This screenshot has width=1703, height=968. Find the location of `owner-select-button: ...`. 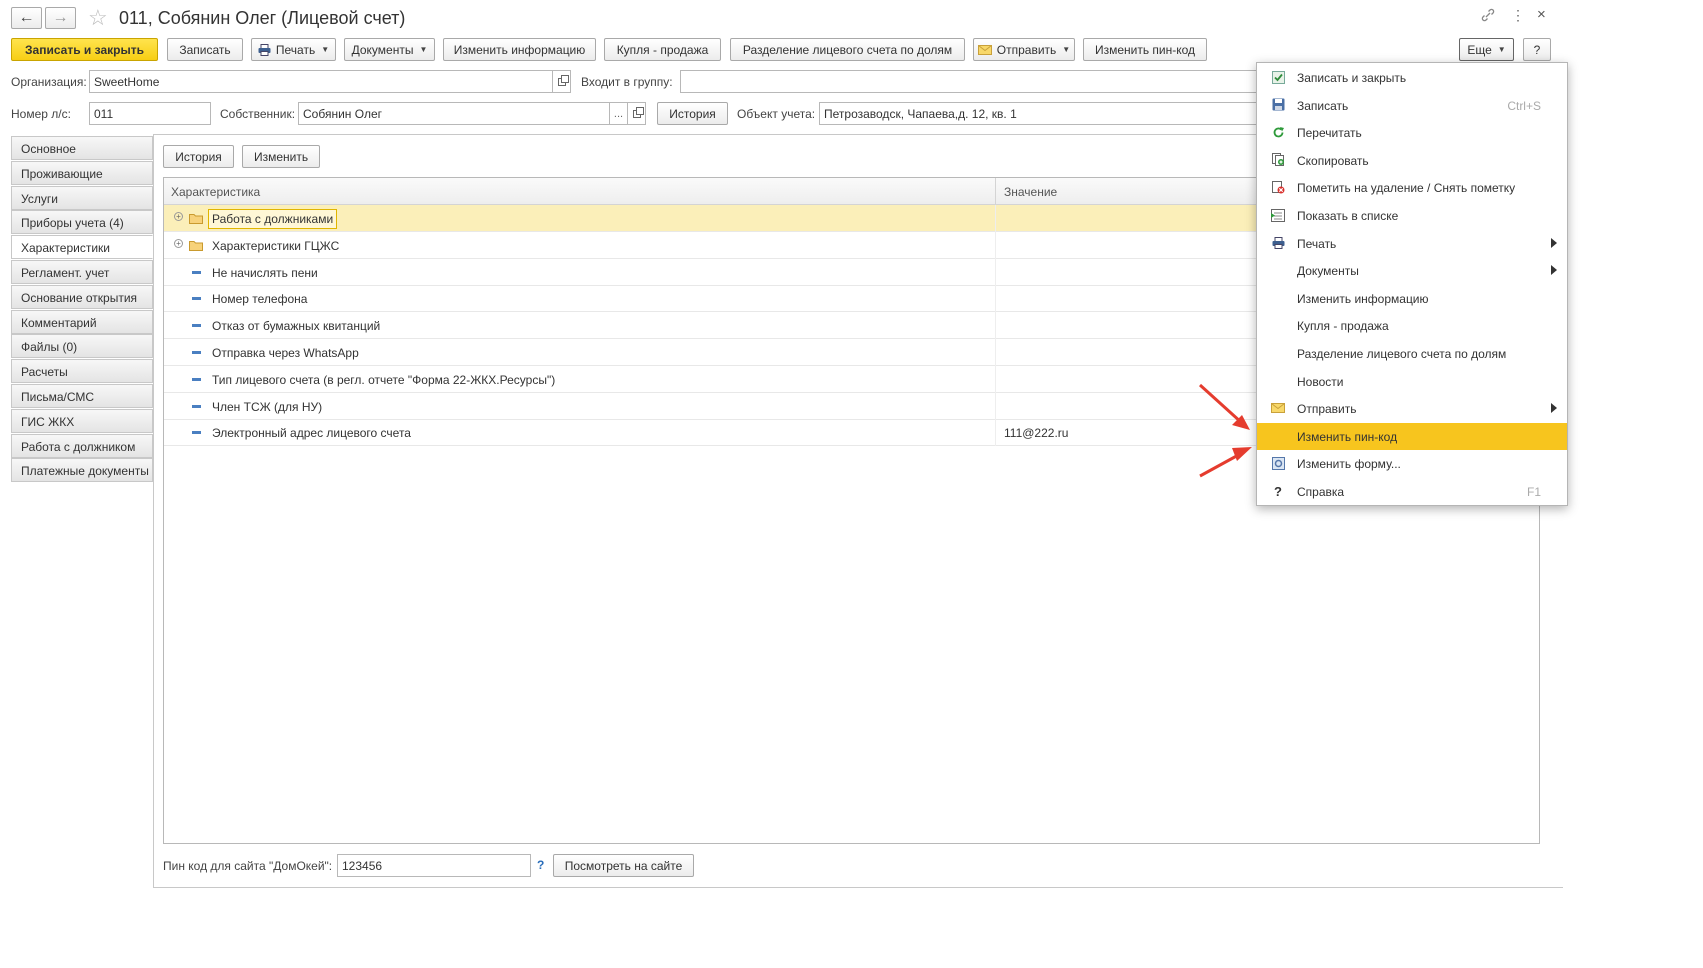

owner-select-button: ... is located at coordinates (619, 113).